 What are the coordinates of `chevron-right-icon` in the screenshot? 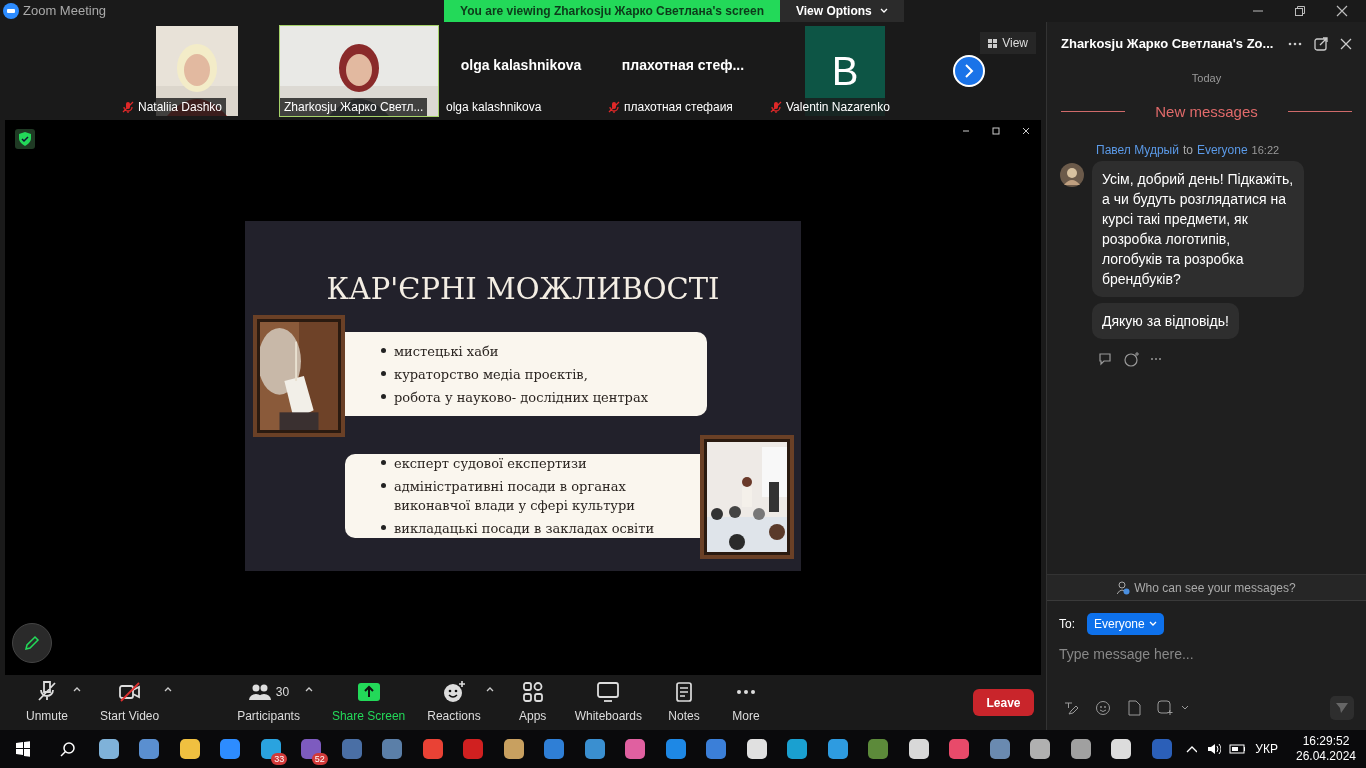 It's located at (969, 71).